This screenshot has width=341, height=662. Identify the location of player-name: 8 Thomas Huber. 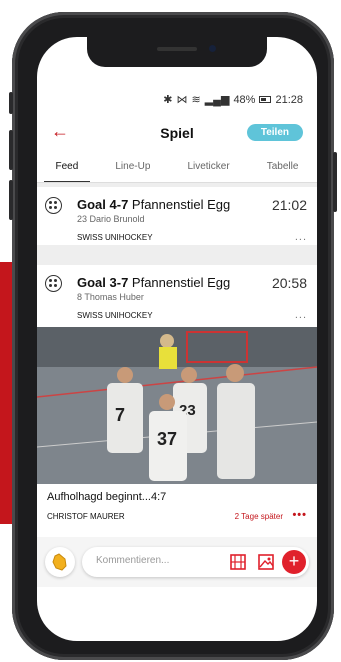
(110, 297).